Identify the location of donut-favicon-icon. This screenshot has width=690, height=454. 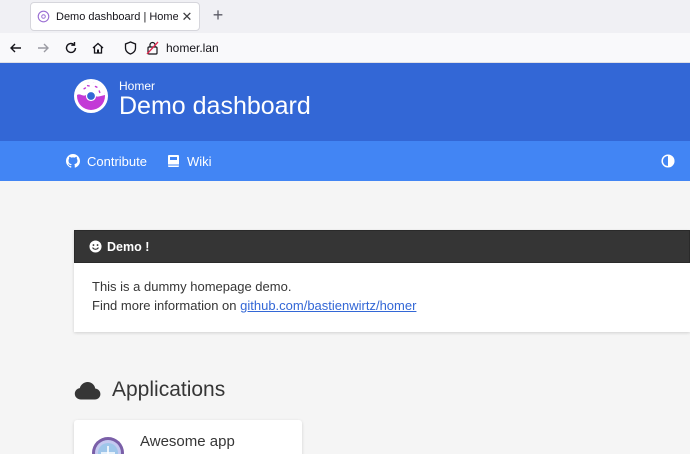
(43, 16).